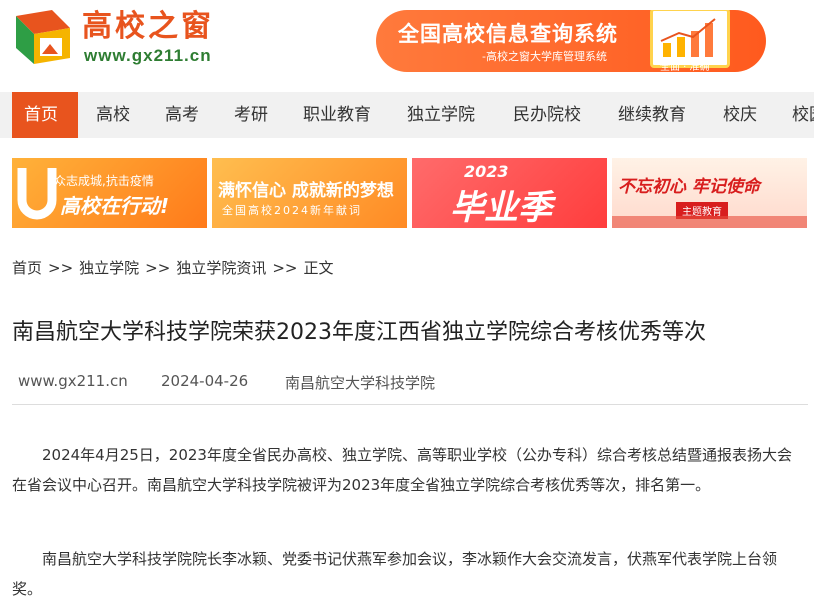  I want to click on nav-item-colleges: 高校, so click(113, 115).